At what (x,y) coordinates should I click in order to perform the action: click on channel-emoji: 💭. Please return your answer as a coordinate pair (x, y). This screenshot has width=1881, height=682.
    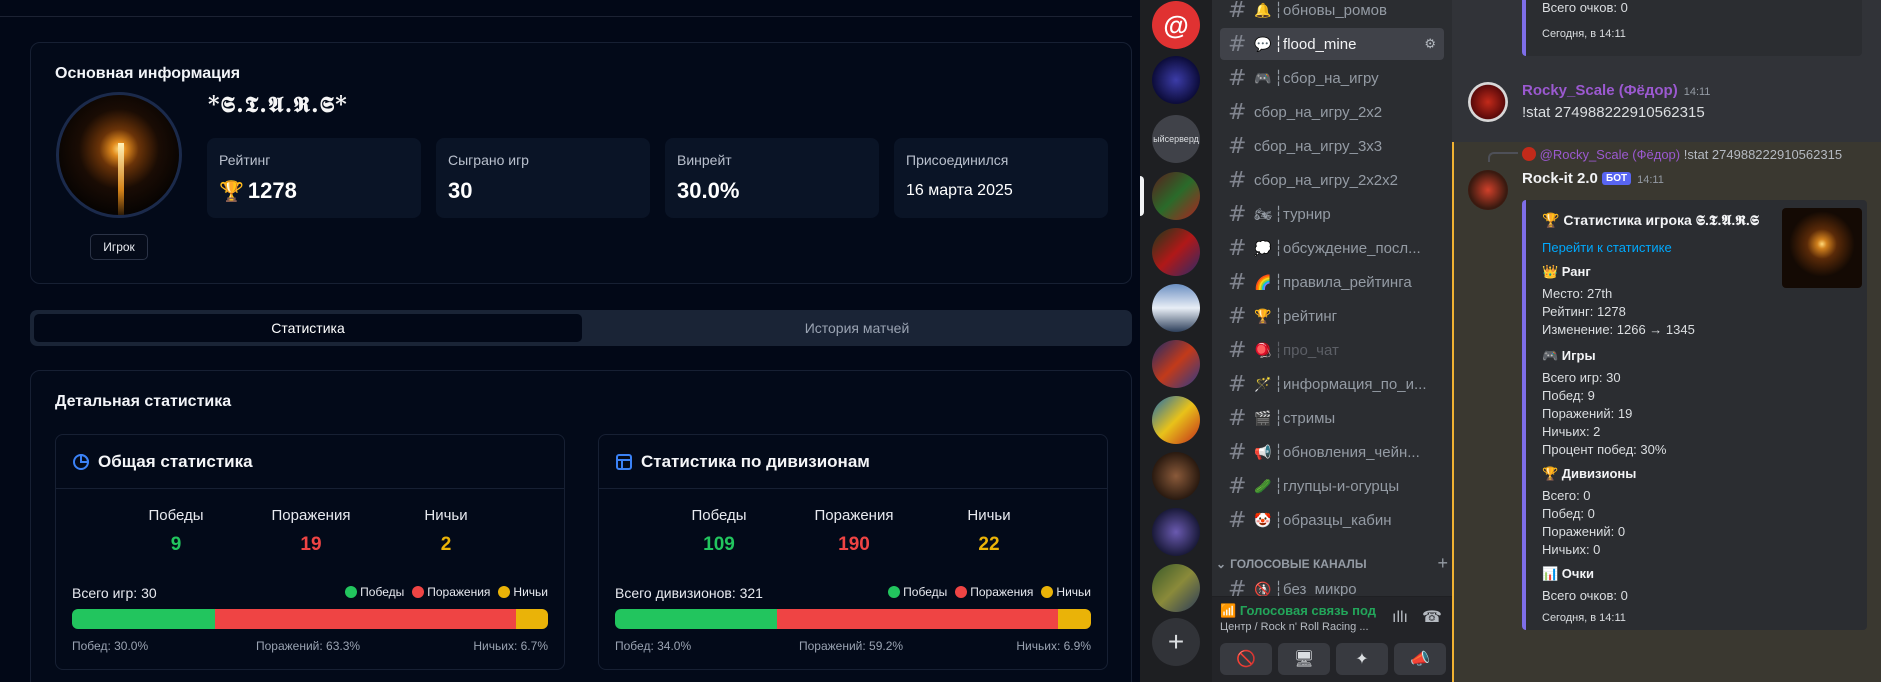
    Looking at the image, I should click on (1263, 247).